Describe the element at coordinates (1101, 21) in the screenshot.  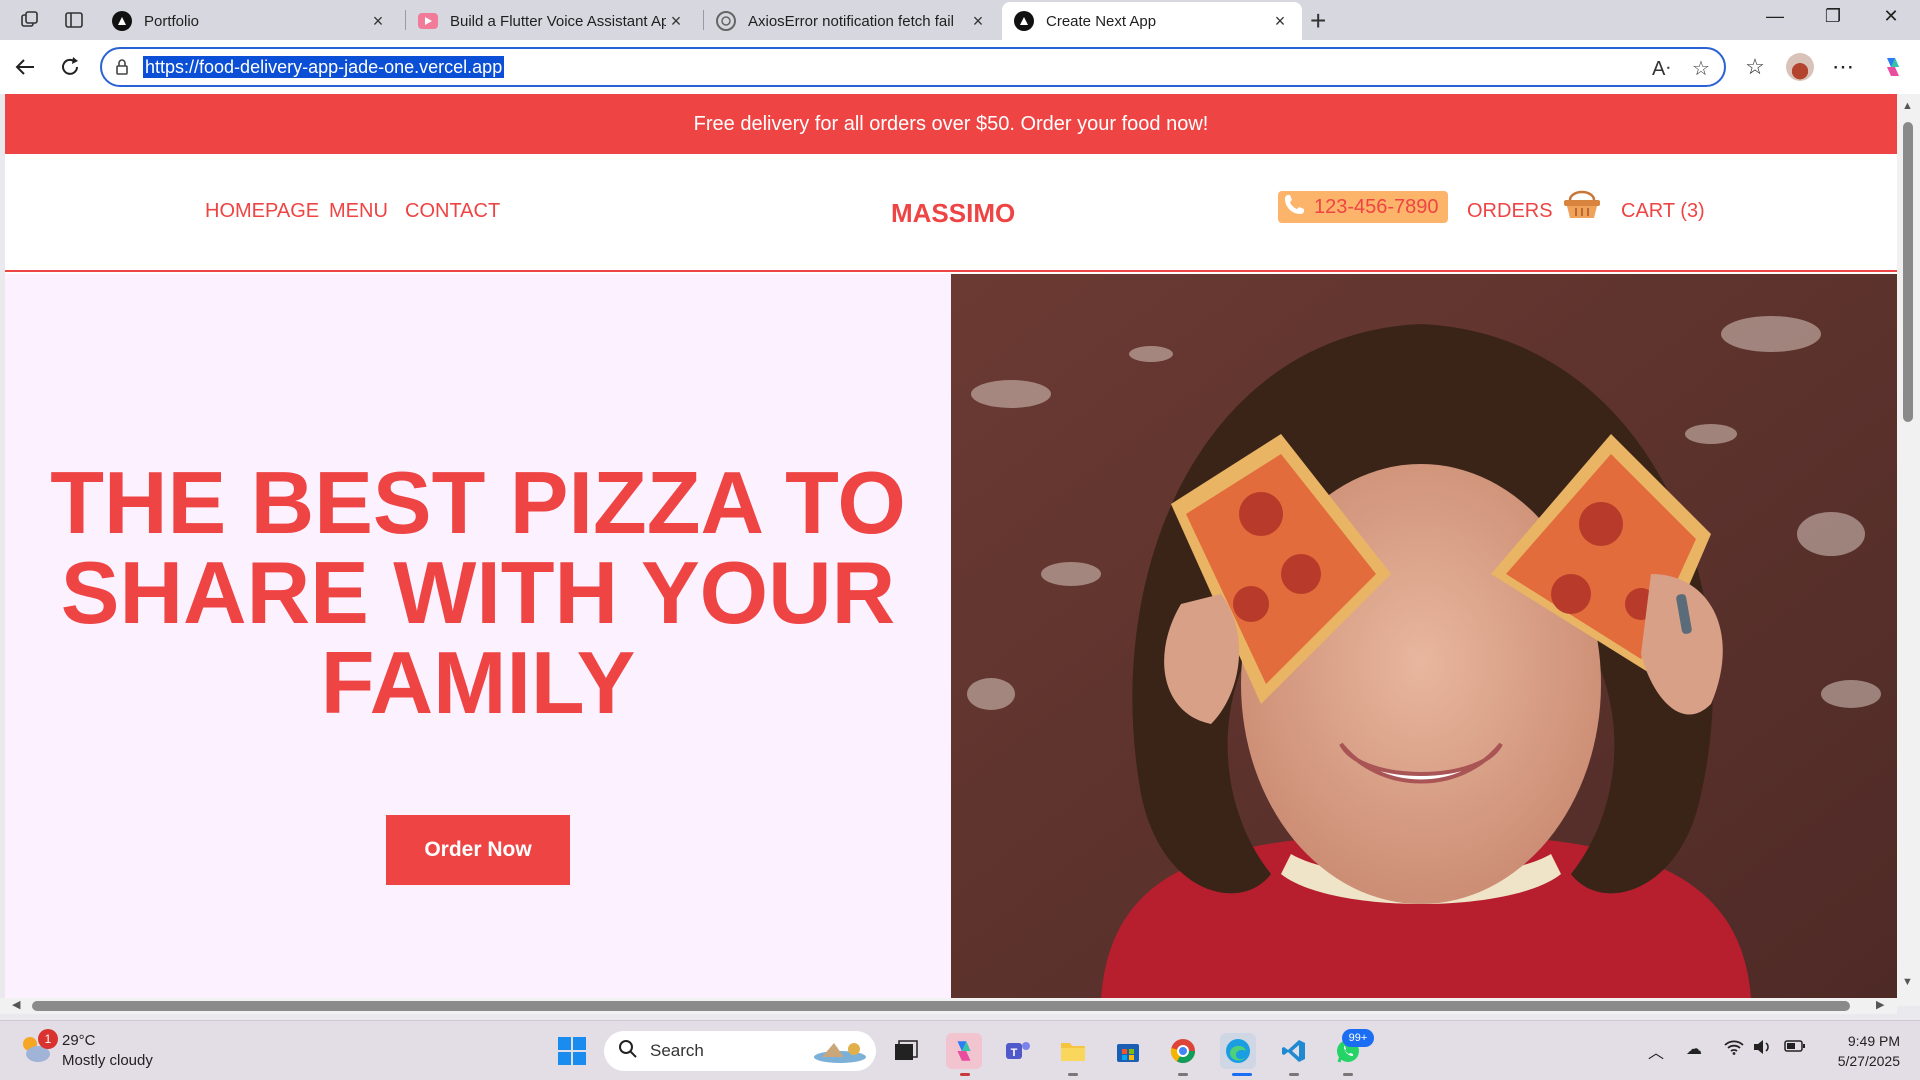
I see `tab-title: Create Next App` at that location.